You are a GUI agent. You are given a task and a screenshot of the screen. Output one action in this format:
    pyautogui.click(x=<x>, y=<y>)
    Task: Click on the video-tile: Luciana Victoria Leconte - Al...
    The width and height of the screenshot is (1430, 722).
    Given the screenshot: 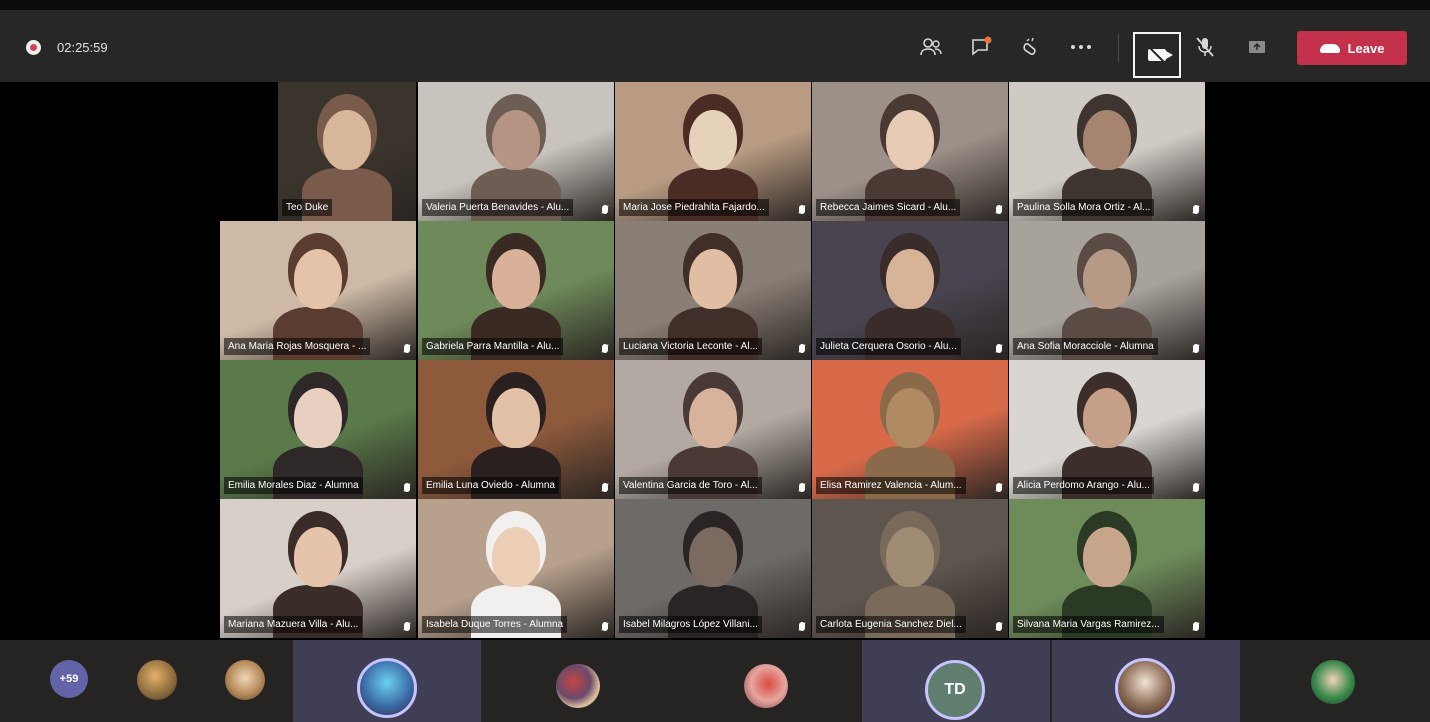 What is the action you would take?
    pyautogui.click(x=713, y=290)
    